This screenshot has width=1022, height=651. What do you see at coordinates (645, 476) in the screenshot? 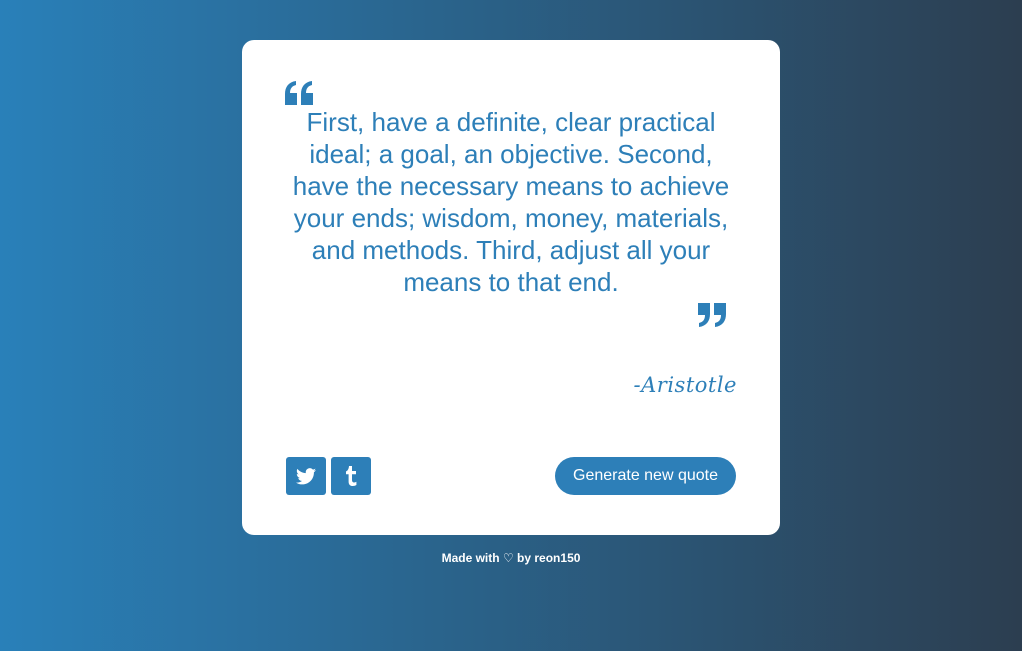
I see `generate-quote-button: Generate new quote` at bounding box center [645, 476].